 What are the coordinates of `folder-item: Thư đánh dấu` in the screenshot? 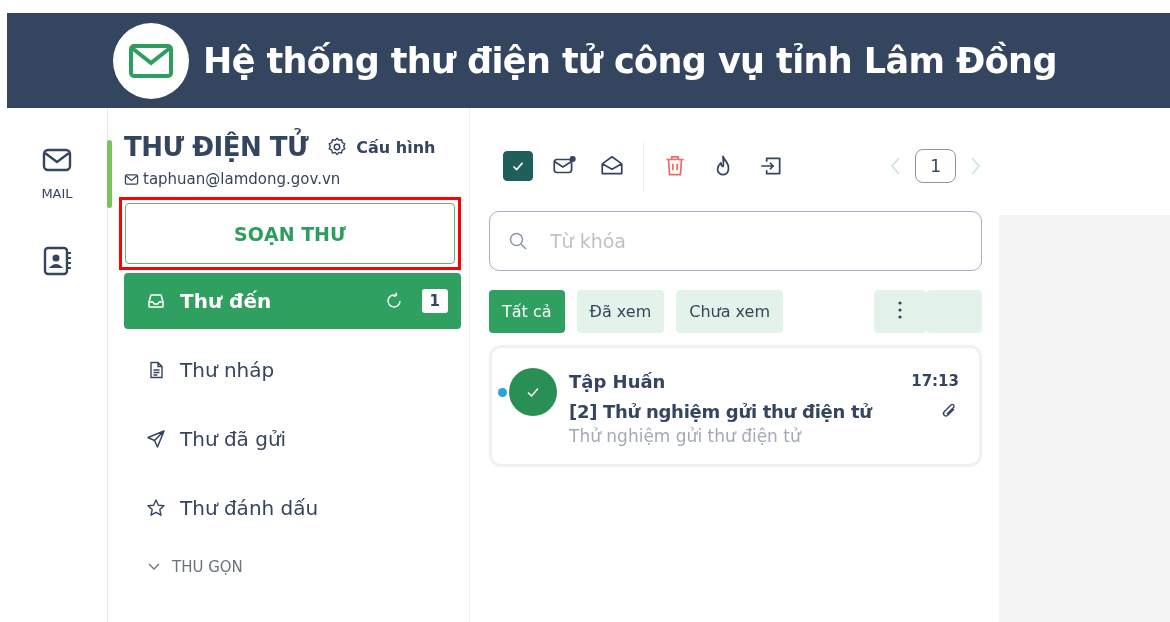 It's located at (292, 508).